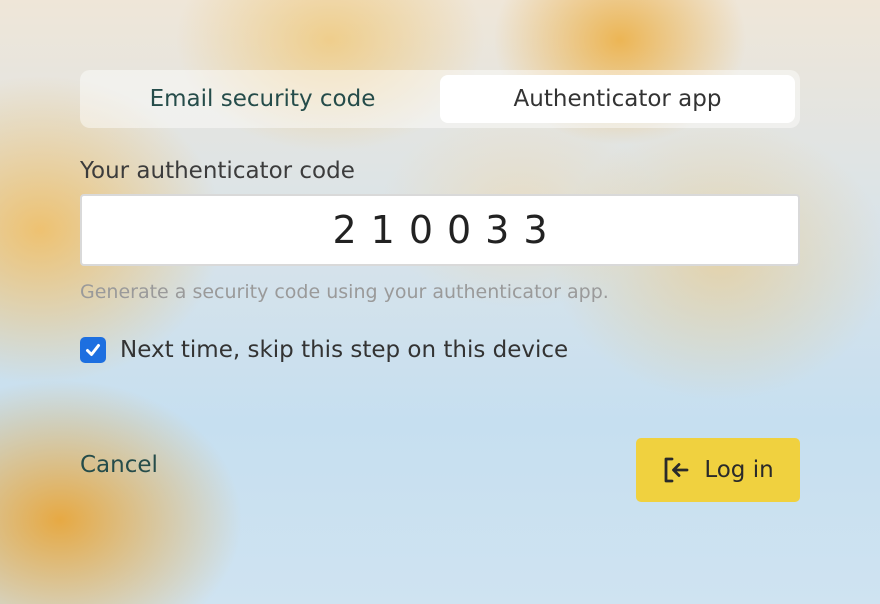 This screenshot has height=604, width=880. I want to click on checkmark-icon, so click(93, 350).